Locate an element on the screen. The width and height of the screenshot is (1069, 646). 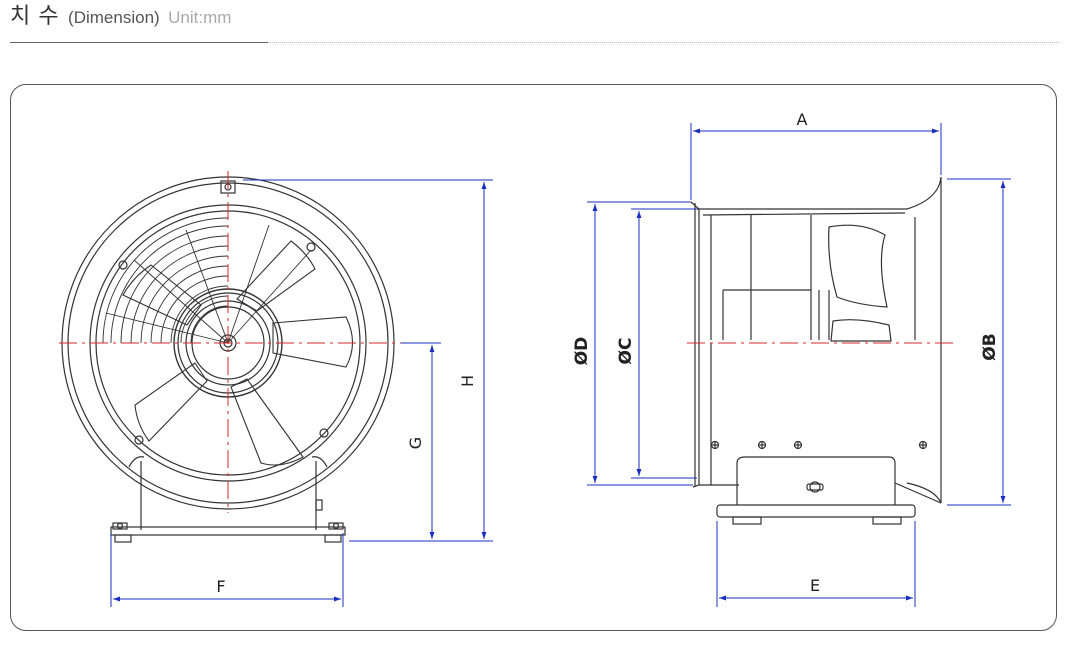
dimension-label-h: H is located at coordinates (467, 381).